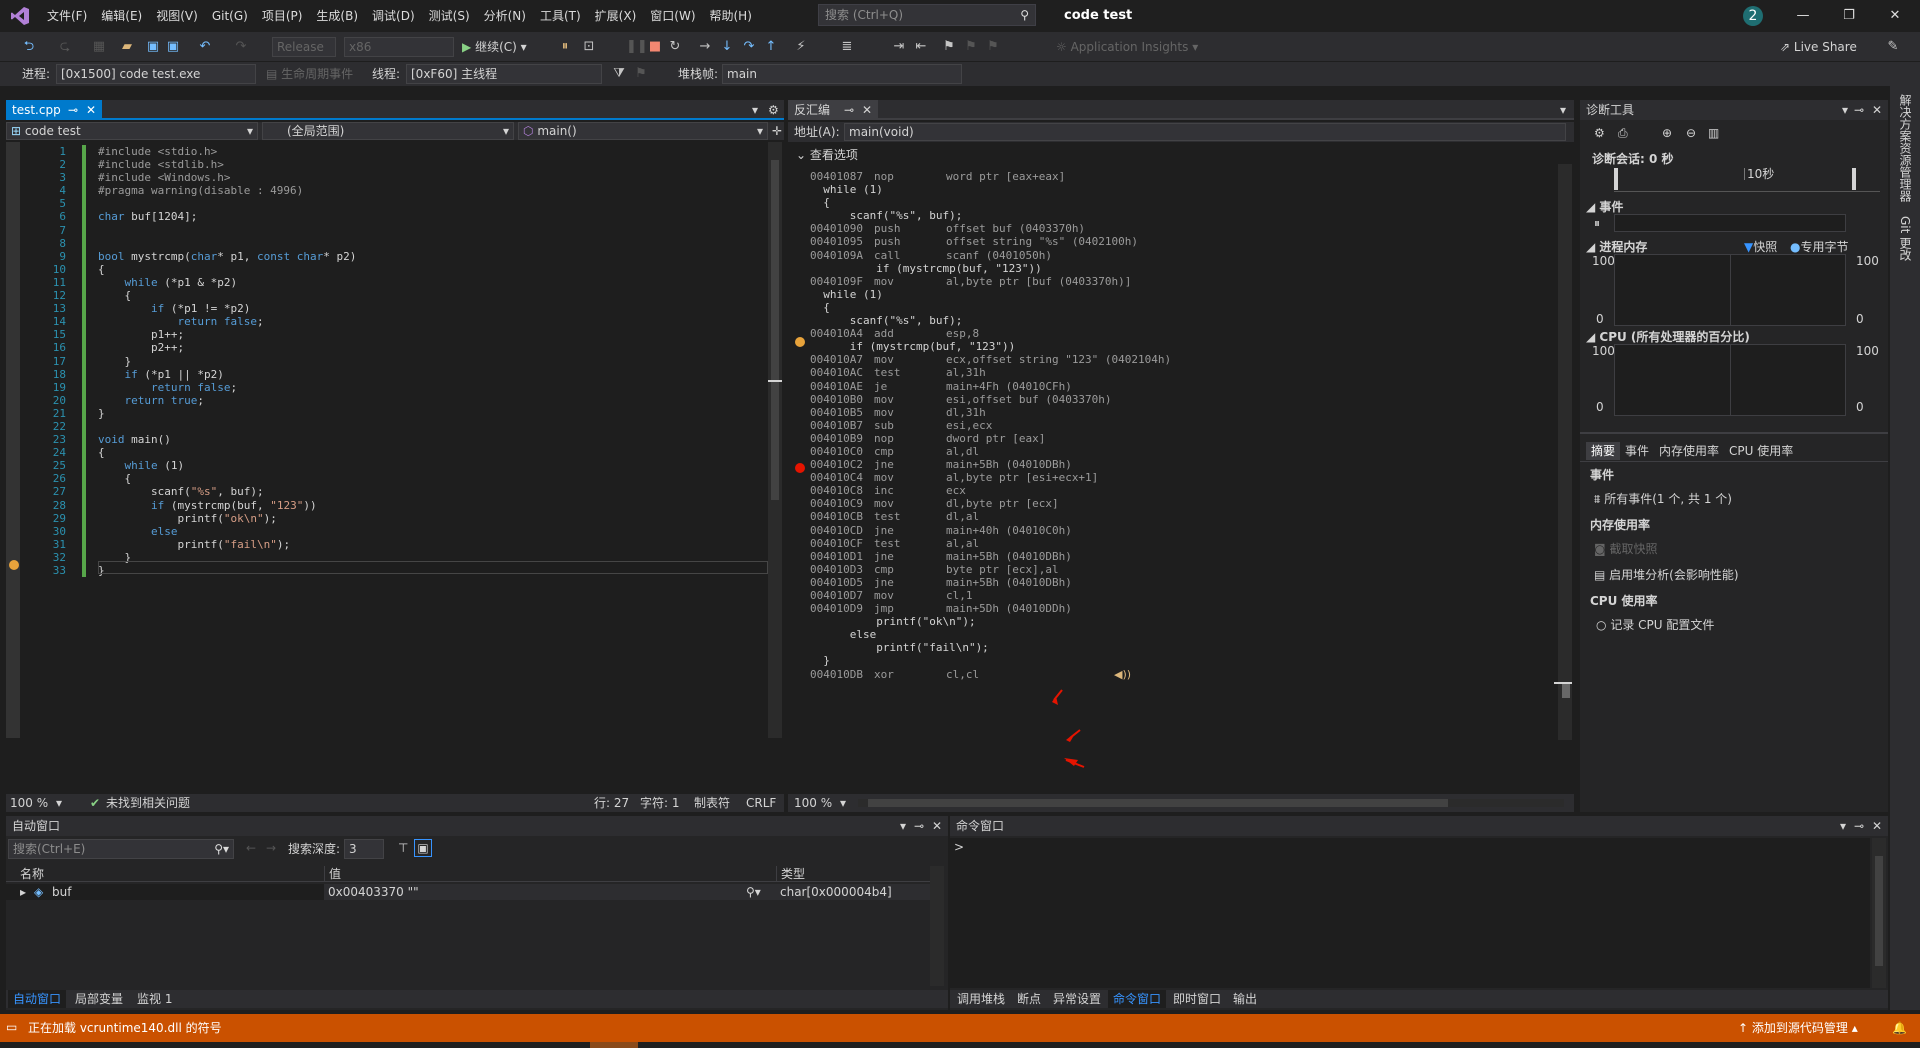  I want to click on menu-item: 分析(N), so click(505, 16).